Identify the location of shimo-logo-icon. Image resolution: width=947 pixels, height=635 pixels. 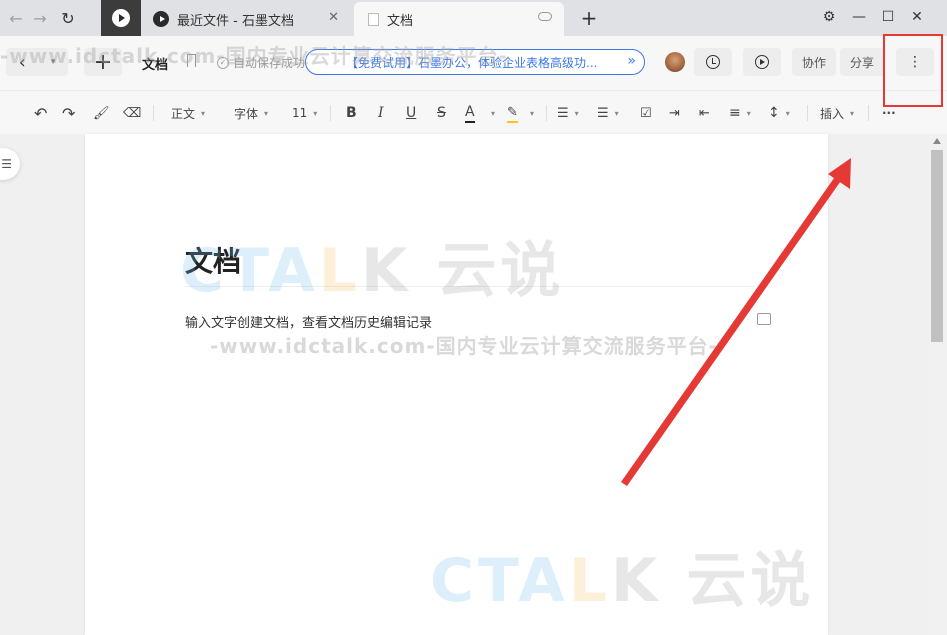
(121, 18).